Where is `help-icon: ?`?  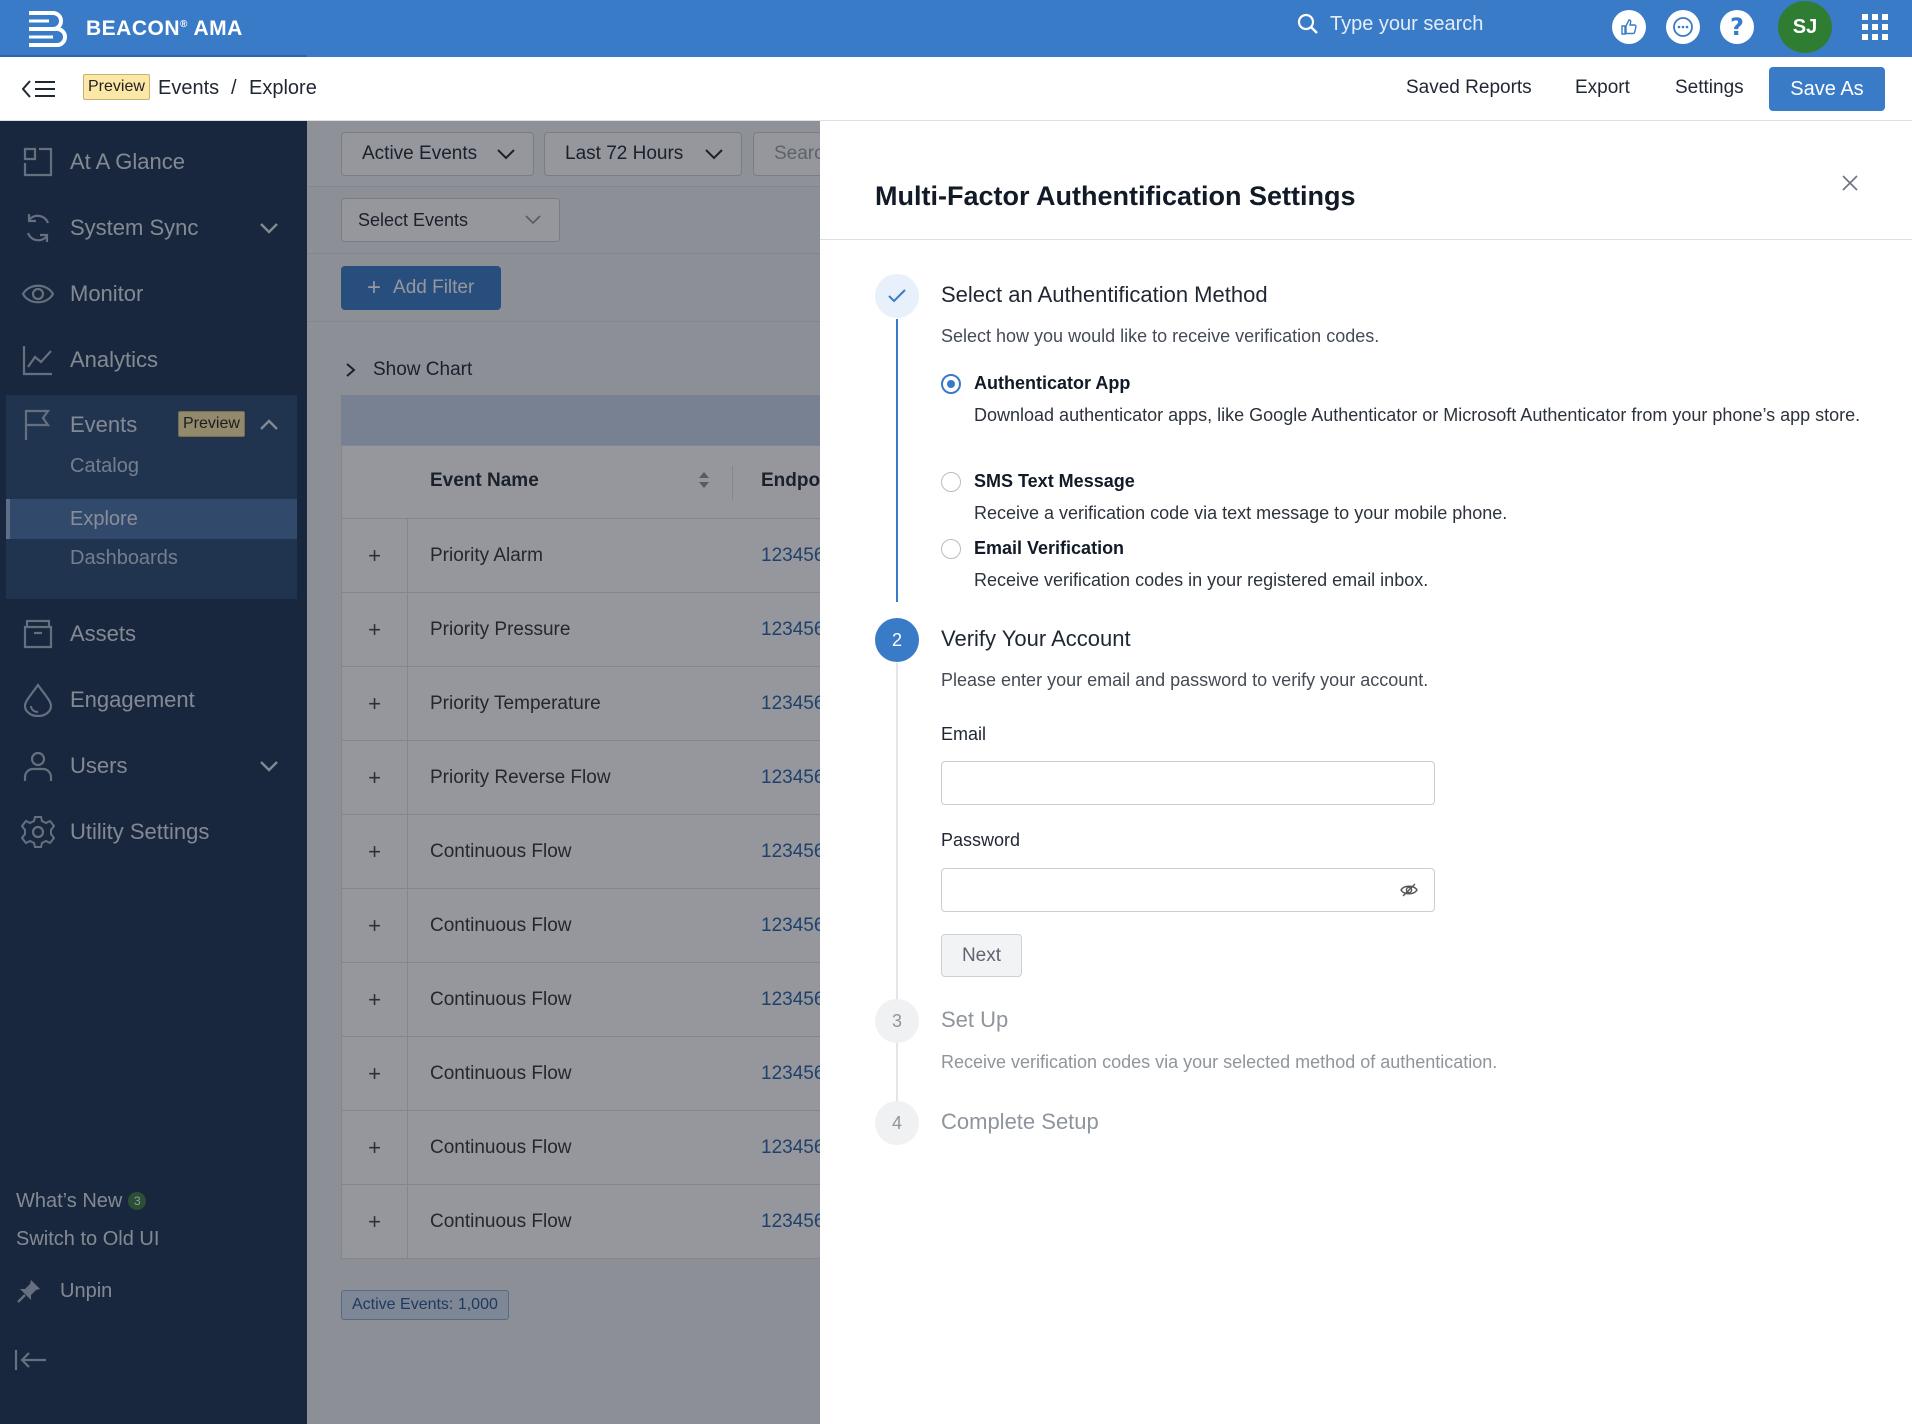
help-icon: ? is located at coordinates (1737, 27).